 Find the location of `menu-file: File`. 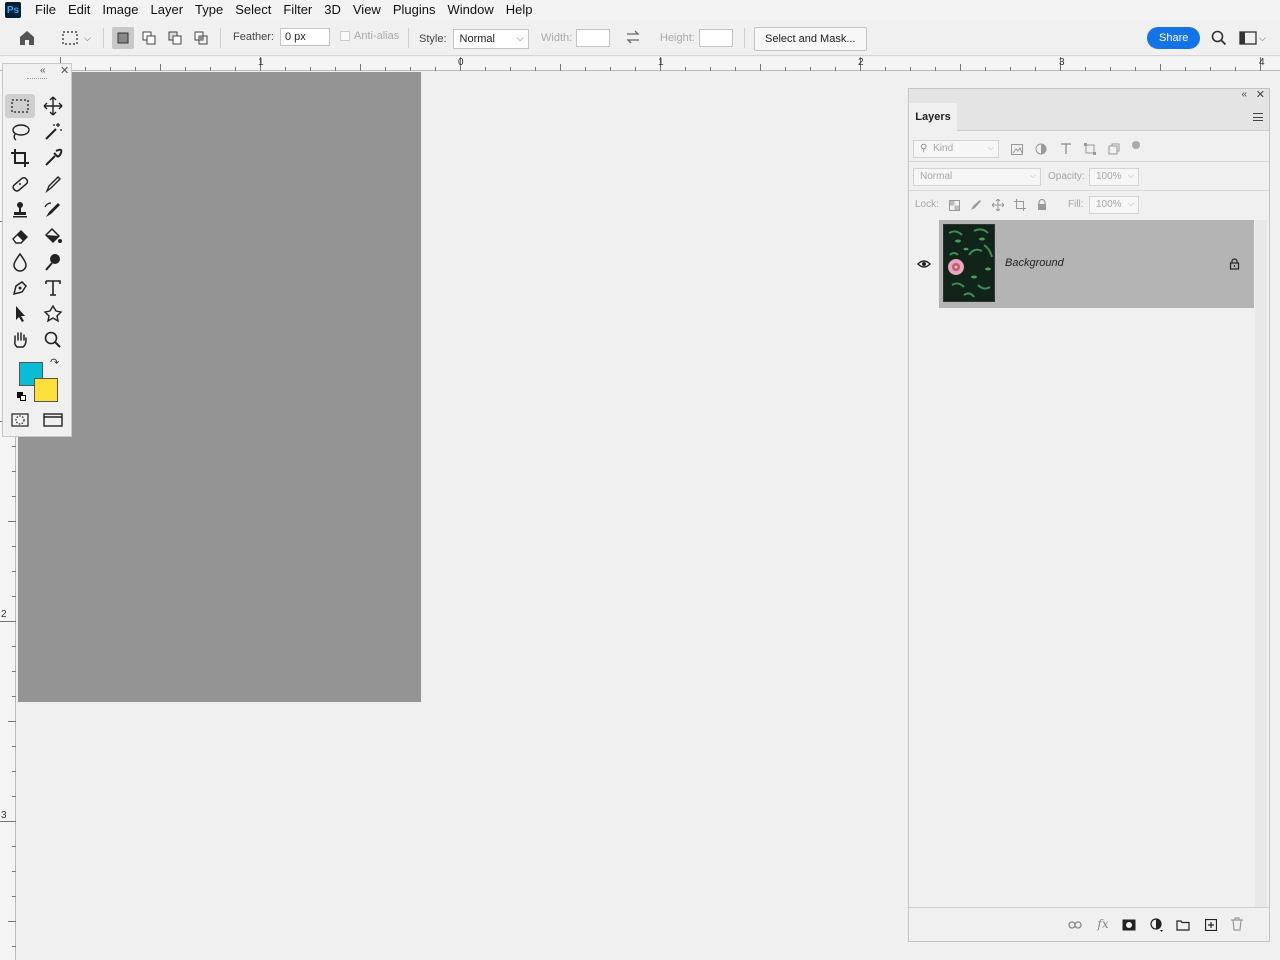

menu-file: File is located at coordinates (45, 10).